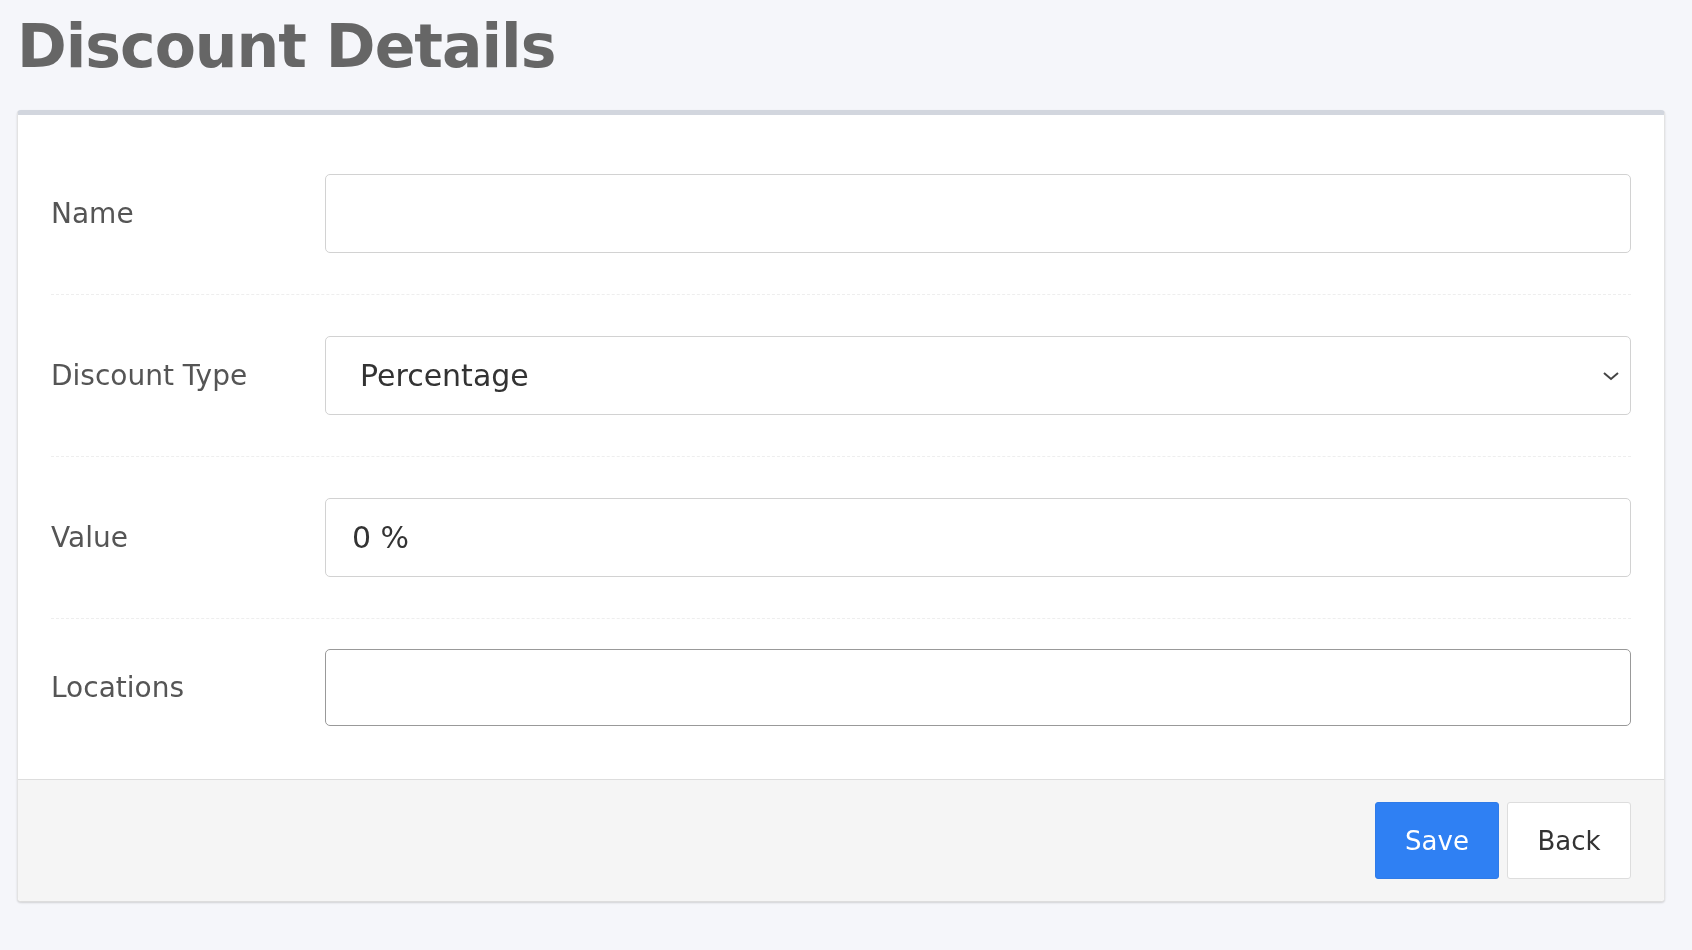 This screenshot has width=1692, height=950. I want to click on input-field, so click(978, 213).